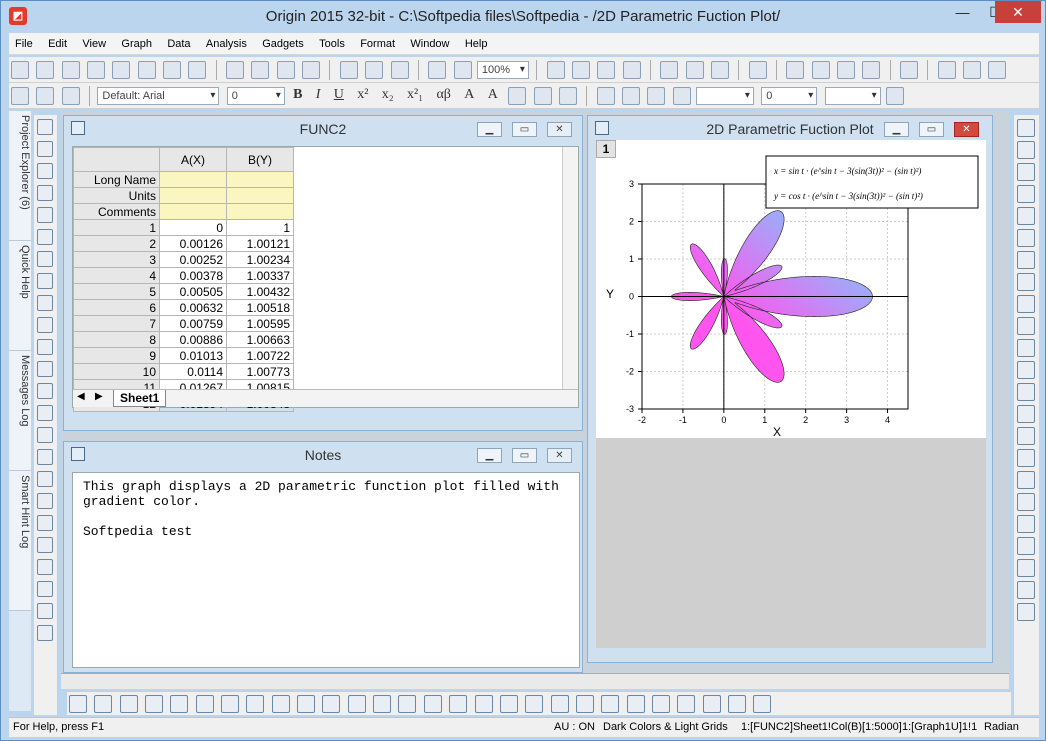 This screenshot has width=1046, height=741. I want to click on add-column-icon, so click(909, 70).